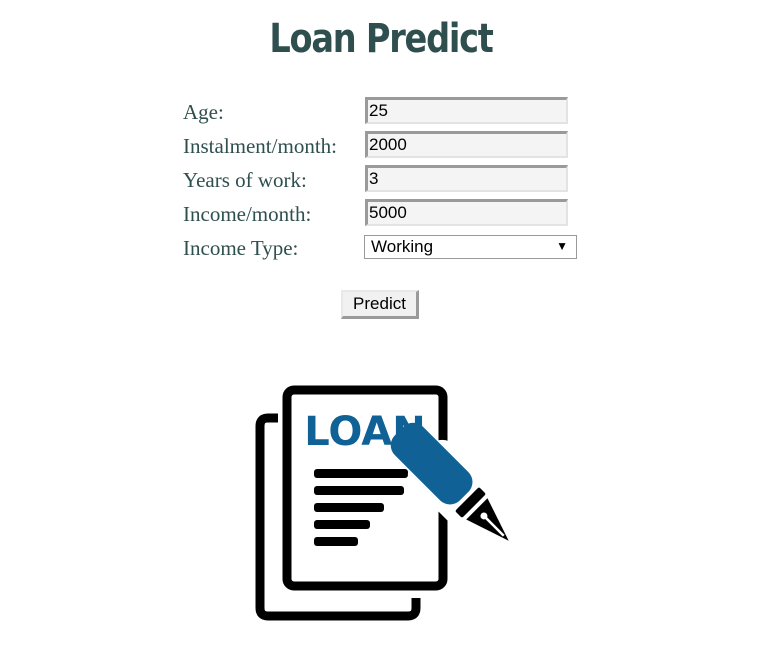 This screenshot has height=668, width=762. What do you see at coordinates (380, 304) in the screenshot?
I see `predict-button: Predict` at bounding box center [380, 304].